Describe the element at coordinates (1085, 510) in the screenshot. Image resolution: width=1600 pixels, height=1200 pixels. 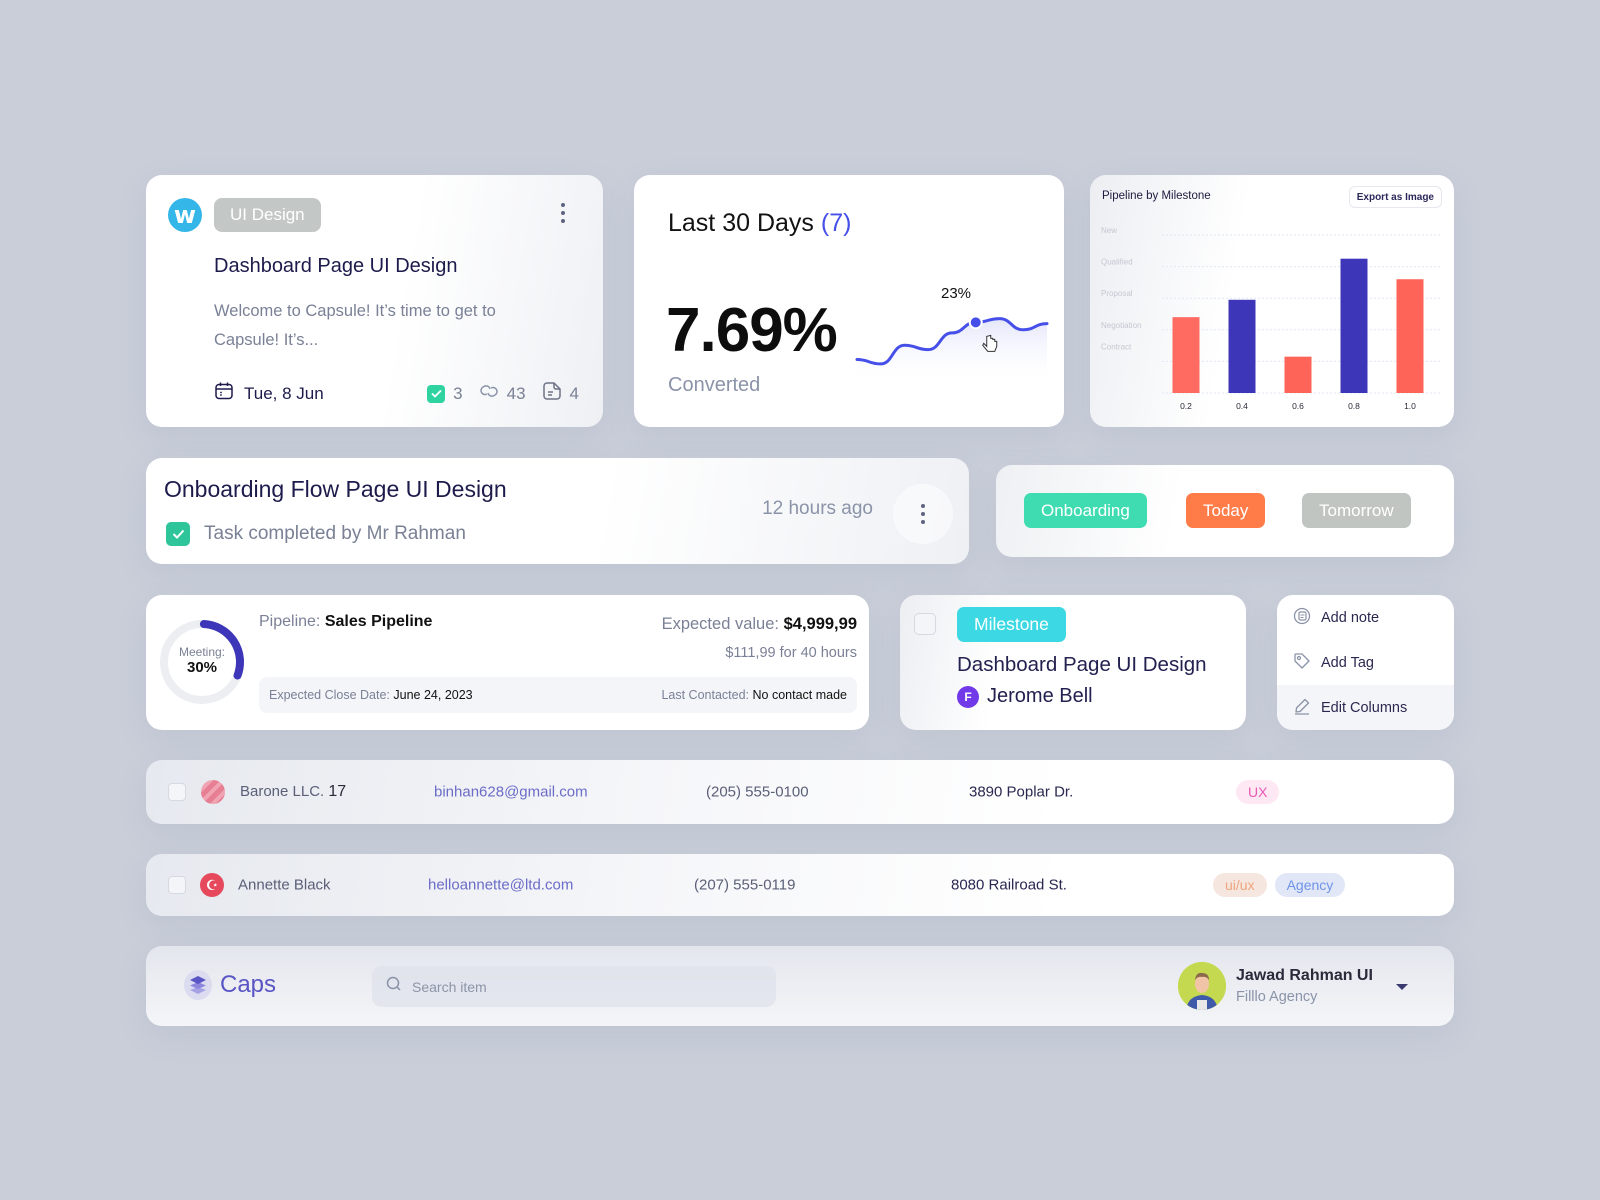
I see `chip-onboarding: Onboarding` at that location.